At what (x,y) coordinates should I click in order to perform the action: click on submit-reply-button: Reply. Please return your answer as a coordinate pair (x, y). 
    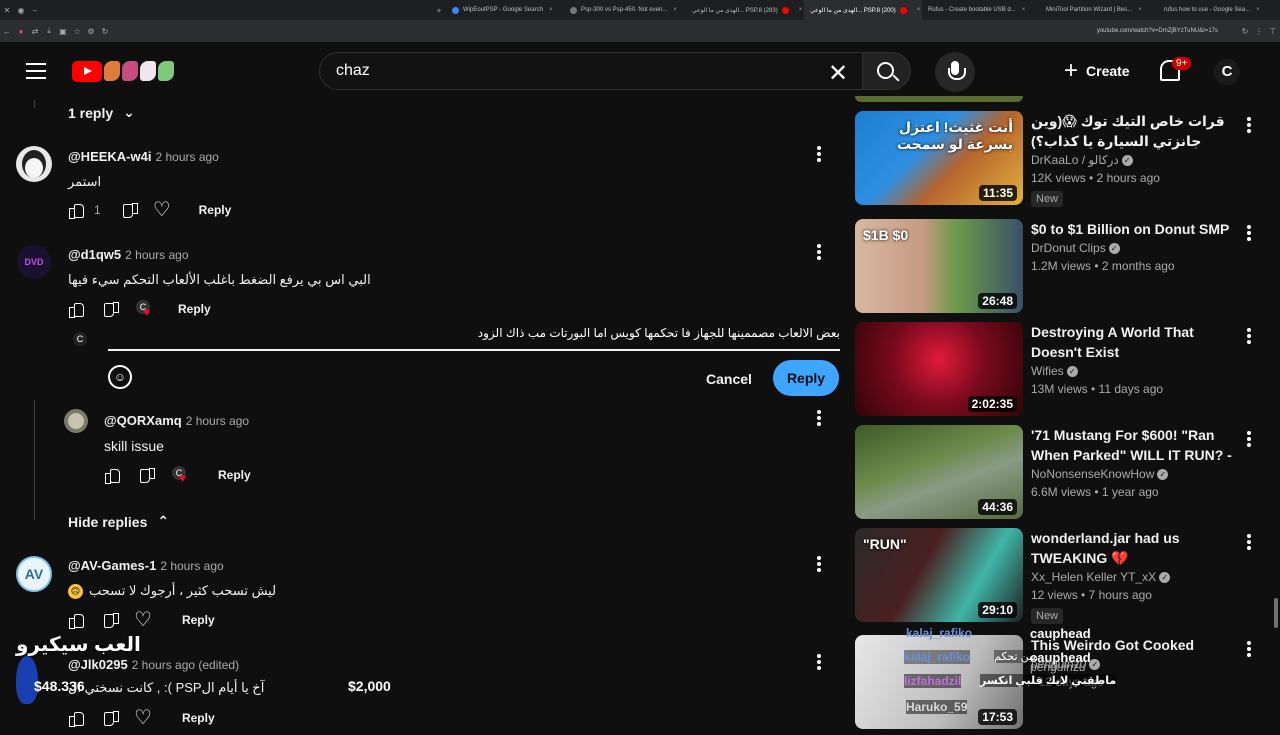
    Looking at the image, I should click on (806, 378).